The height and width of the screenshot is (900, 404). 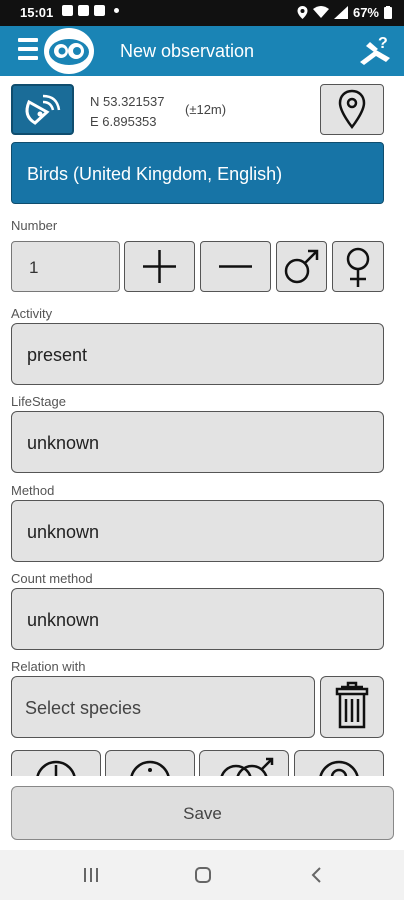 What do you see at coordinates (320, 12) in the screenshot?
I see `wifi-icon` at bounding box center [320, 12].